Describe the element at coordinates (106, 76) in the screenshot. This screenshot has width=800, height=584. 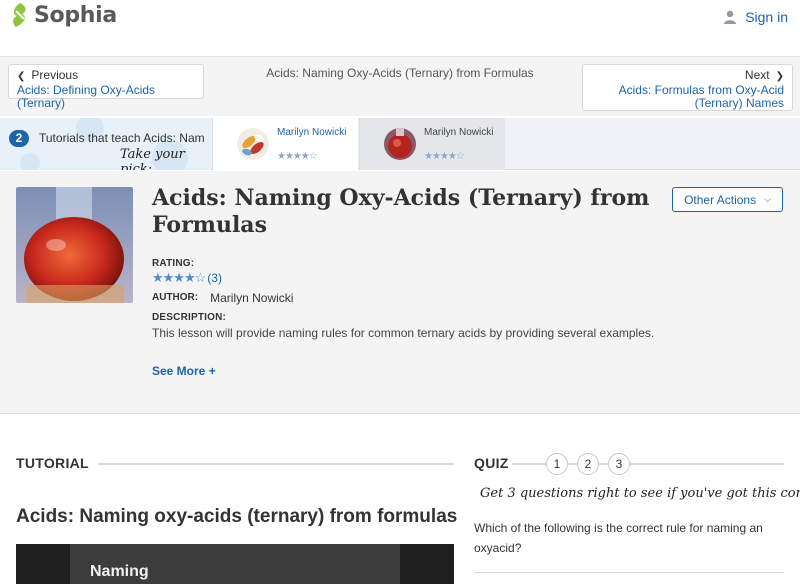
I see `previous-label-row: ❮ Previous` at that location.